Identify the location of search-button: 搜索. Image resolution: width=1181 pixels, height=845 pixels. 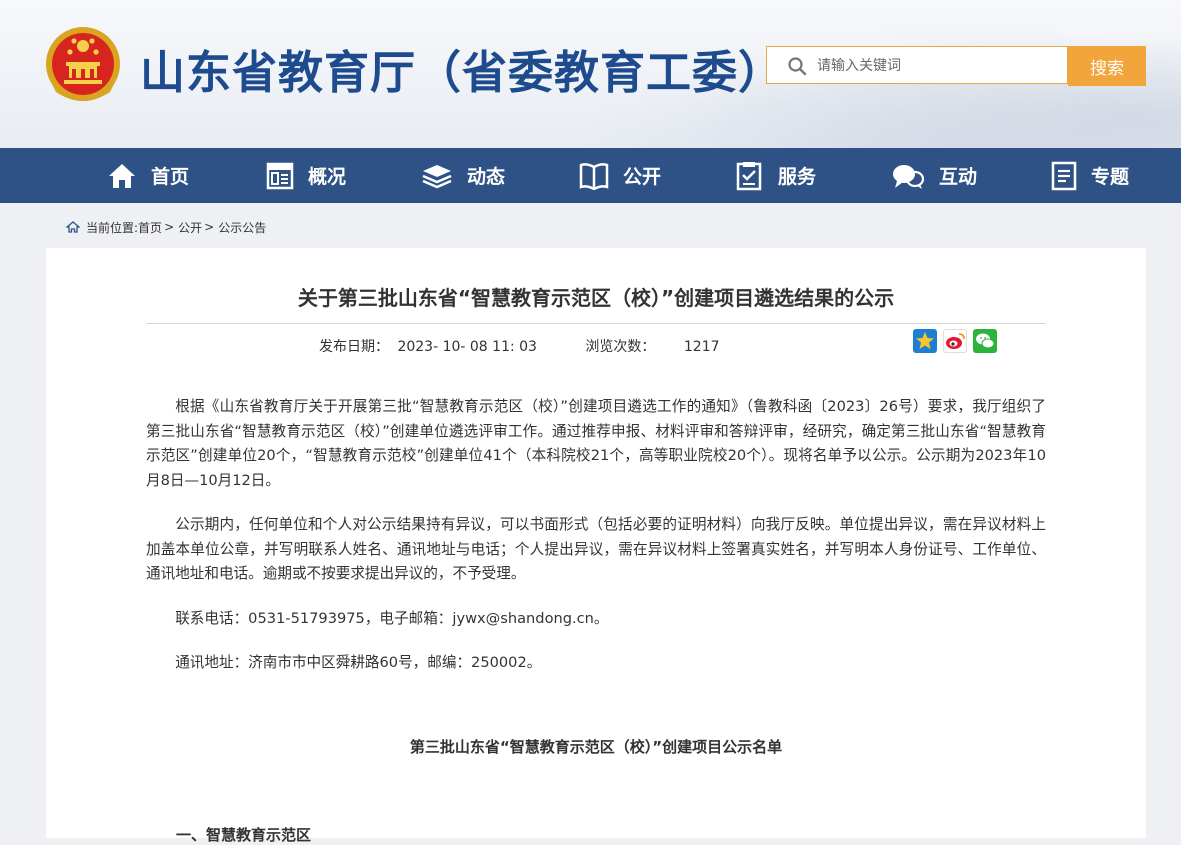
(1107, 66).